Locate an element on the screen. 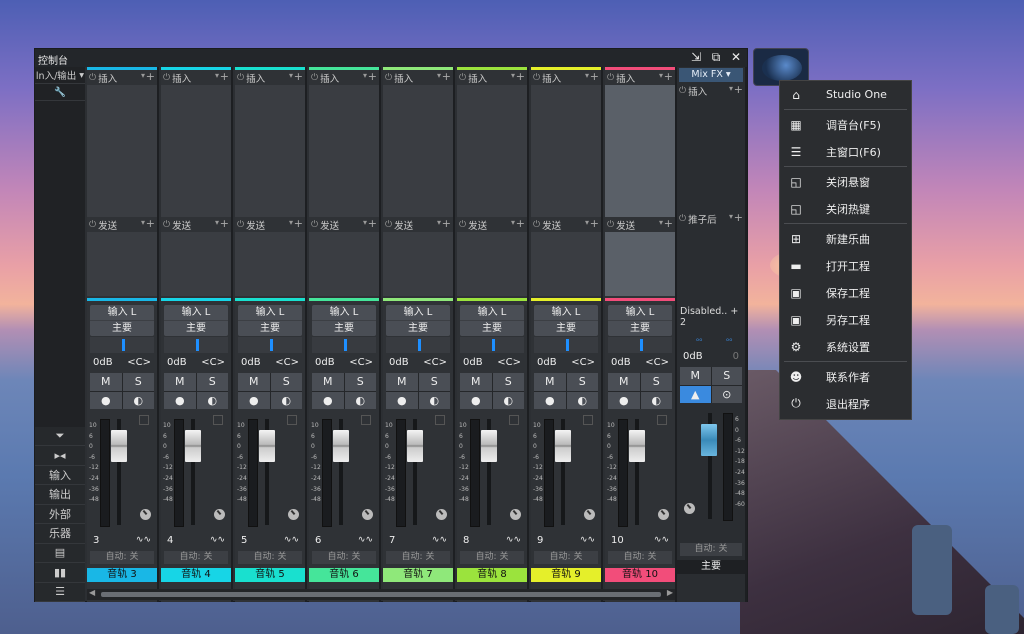 The image size is (1024, 634). input-label: 输入 L is located at coordinates (344, 313).